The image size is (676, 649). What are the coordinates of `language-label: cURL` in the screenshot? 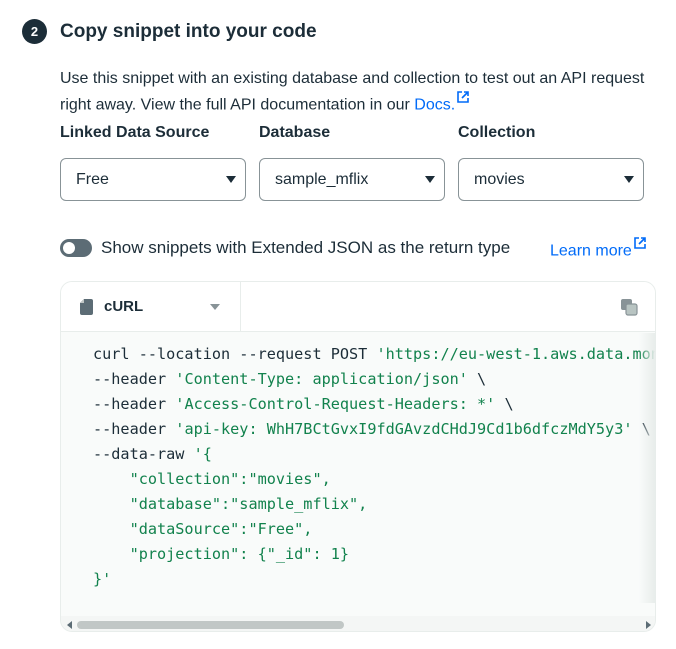 It's located at (124, 306).